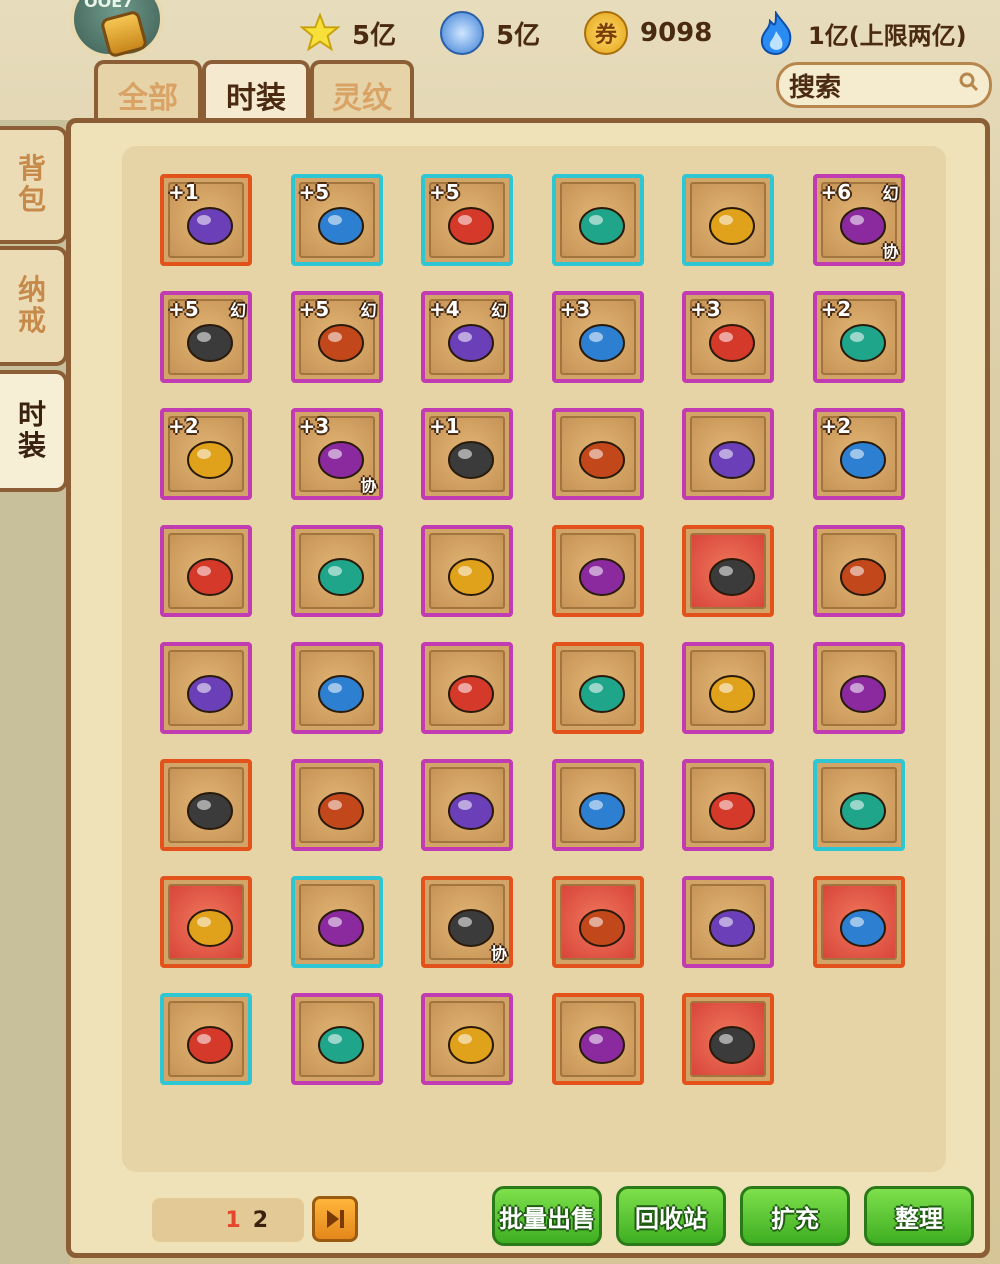  What do you see at coordinates (340, 1045) in the screenshot?
I see `red-dragon-hat-icon` at bounding box center [340, 1045].